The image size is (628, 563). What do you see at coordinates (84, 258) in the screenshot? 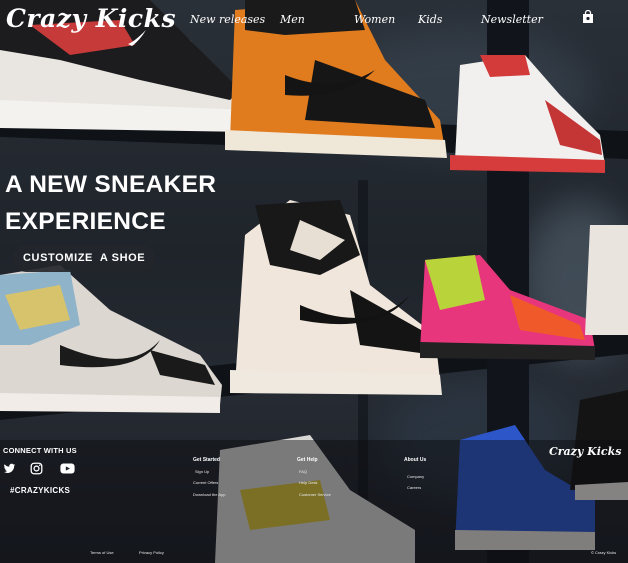
I see `customize-shoe-button: CUSTOMIZE A SHOE` at bounding box center [84, 258].